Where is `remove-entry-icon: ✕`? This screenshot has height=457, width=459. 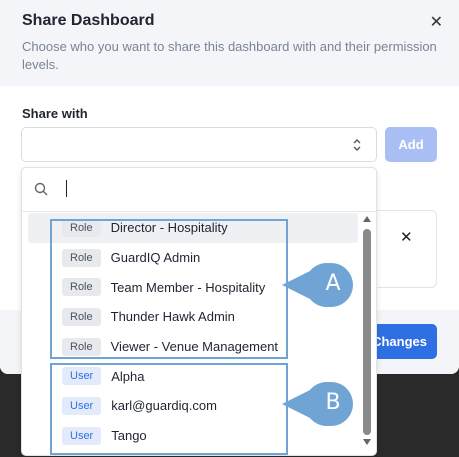 remove-entry-icon: ✕ is located at coordinates (406, 237).